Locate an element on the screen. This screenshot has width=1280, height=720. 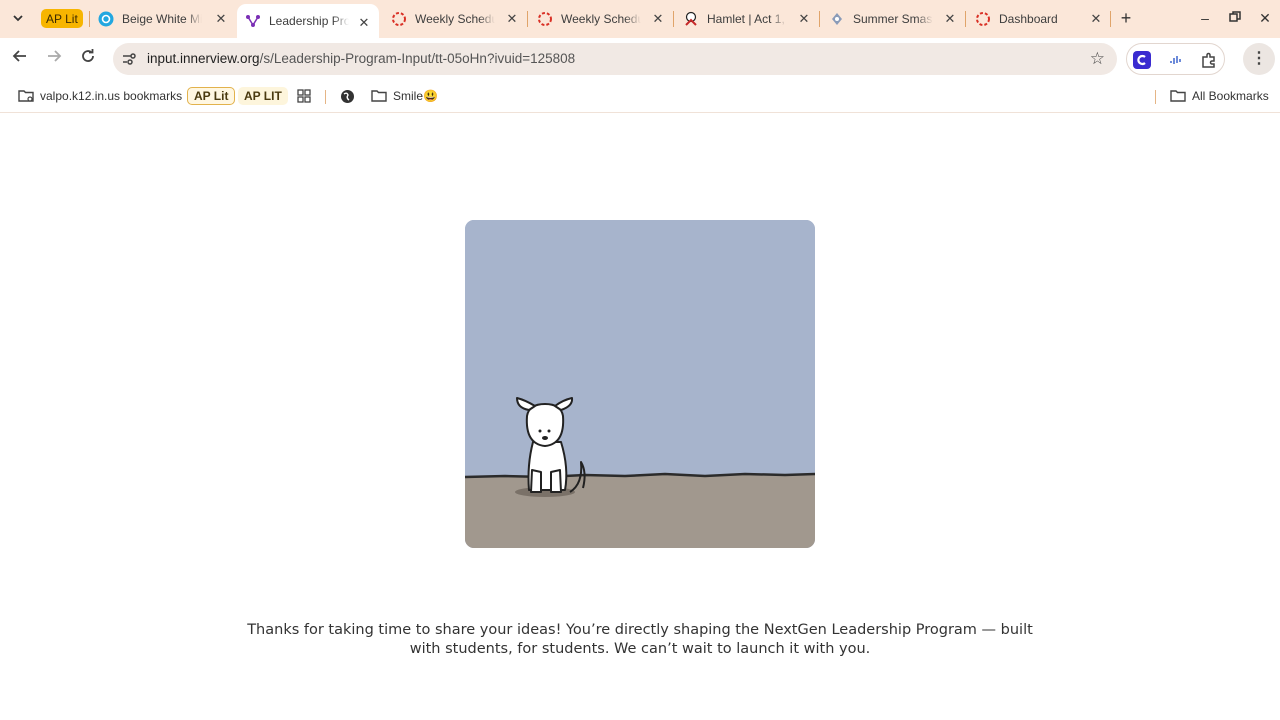
all-bookmarks-label: All Bookmarks is located at coordinates (1230, 96).